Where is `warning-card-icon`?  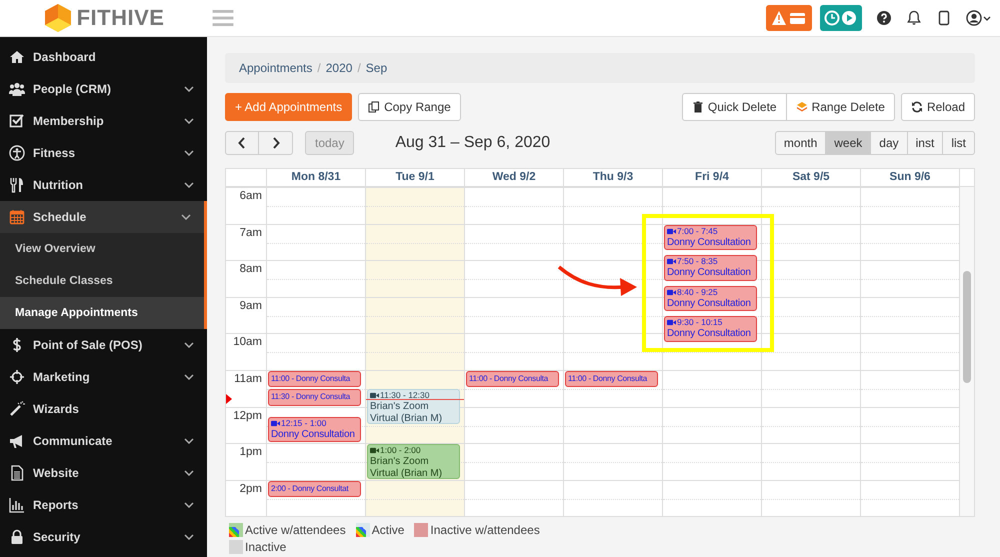 warning-card-icon is located at coordinates (789, 18).